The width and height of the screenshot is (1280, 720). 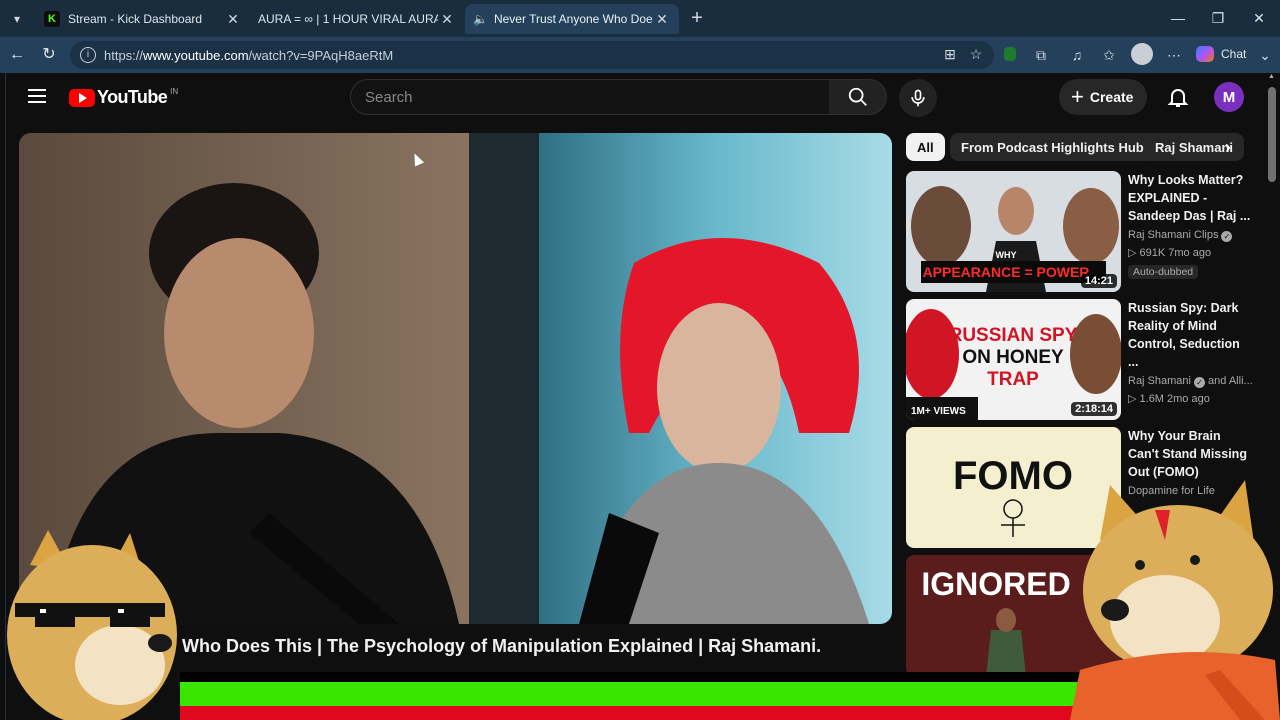 What do you see at coordinates (1228, 147) in the screenshot?
I see `chevron-right-icon: ›` at bounding box center [1228, 147].